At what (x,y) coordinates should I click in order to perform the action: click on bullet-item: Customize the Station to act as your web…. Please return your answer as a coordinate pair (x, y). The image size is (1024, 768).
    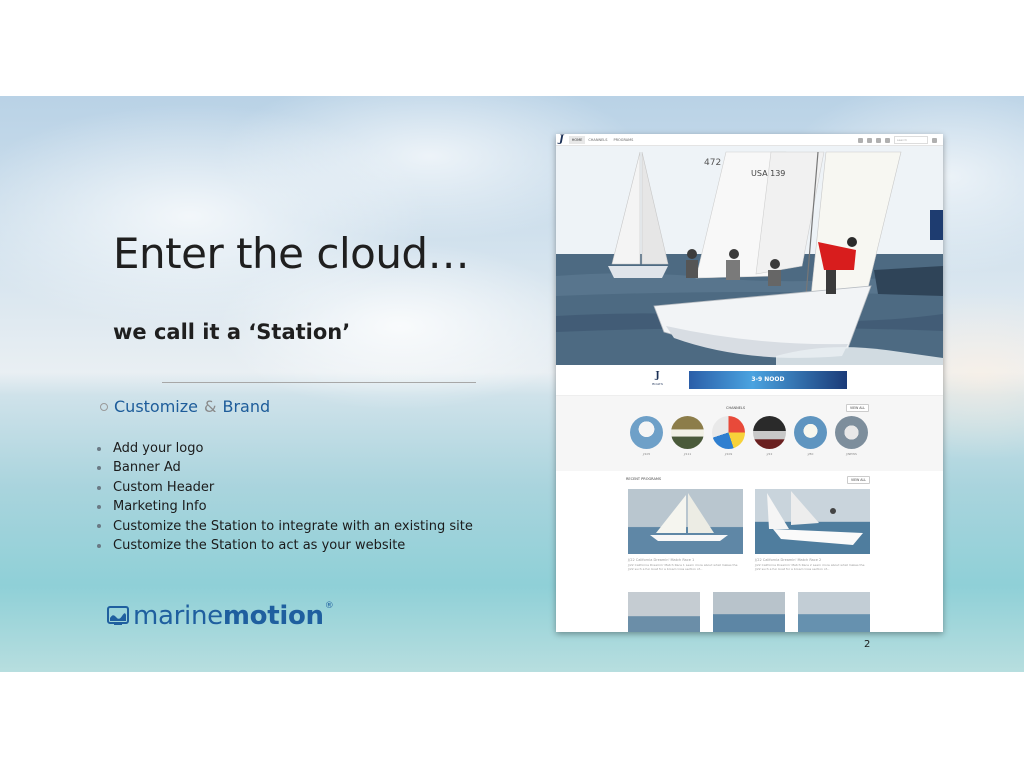
    Looking at the image, I should click on (285, 545).